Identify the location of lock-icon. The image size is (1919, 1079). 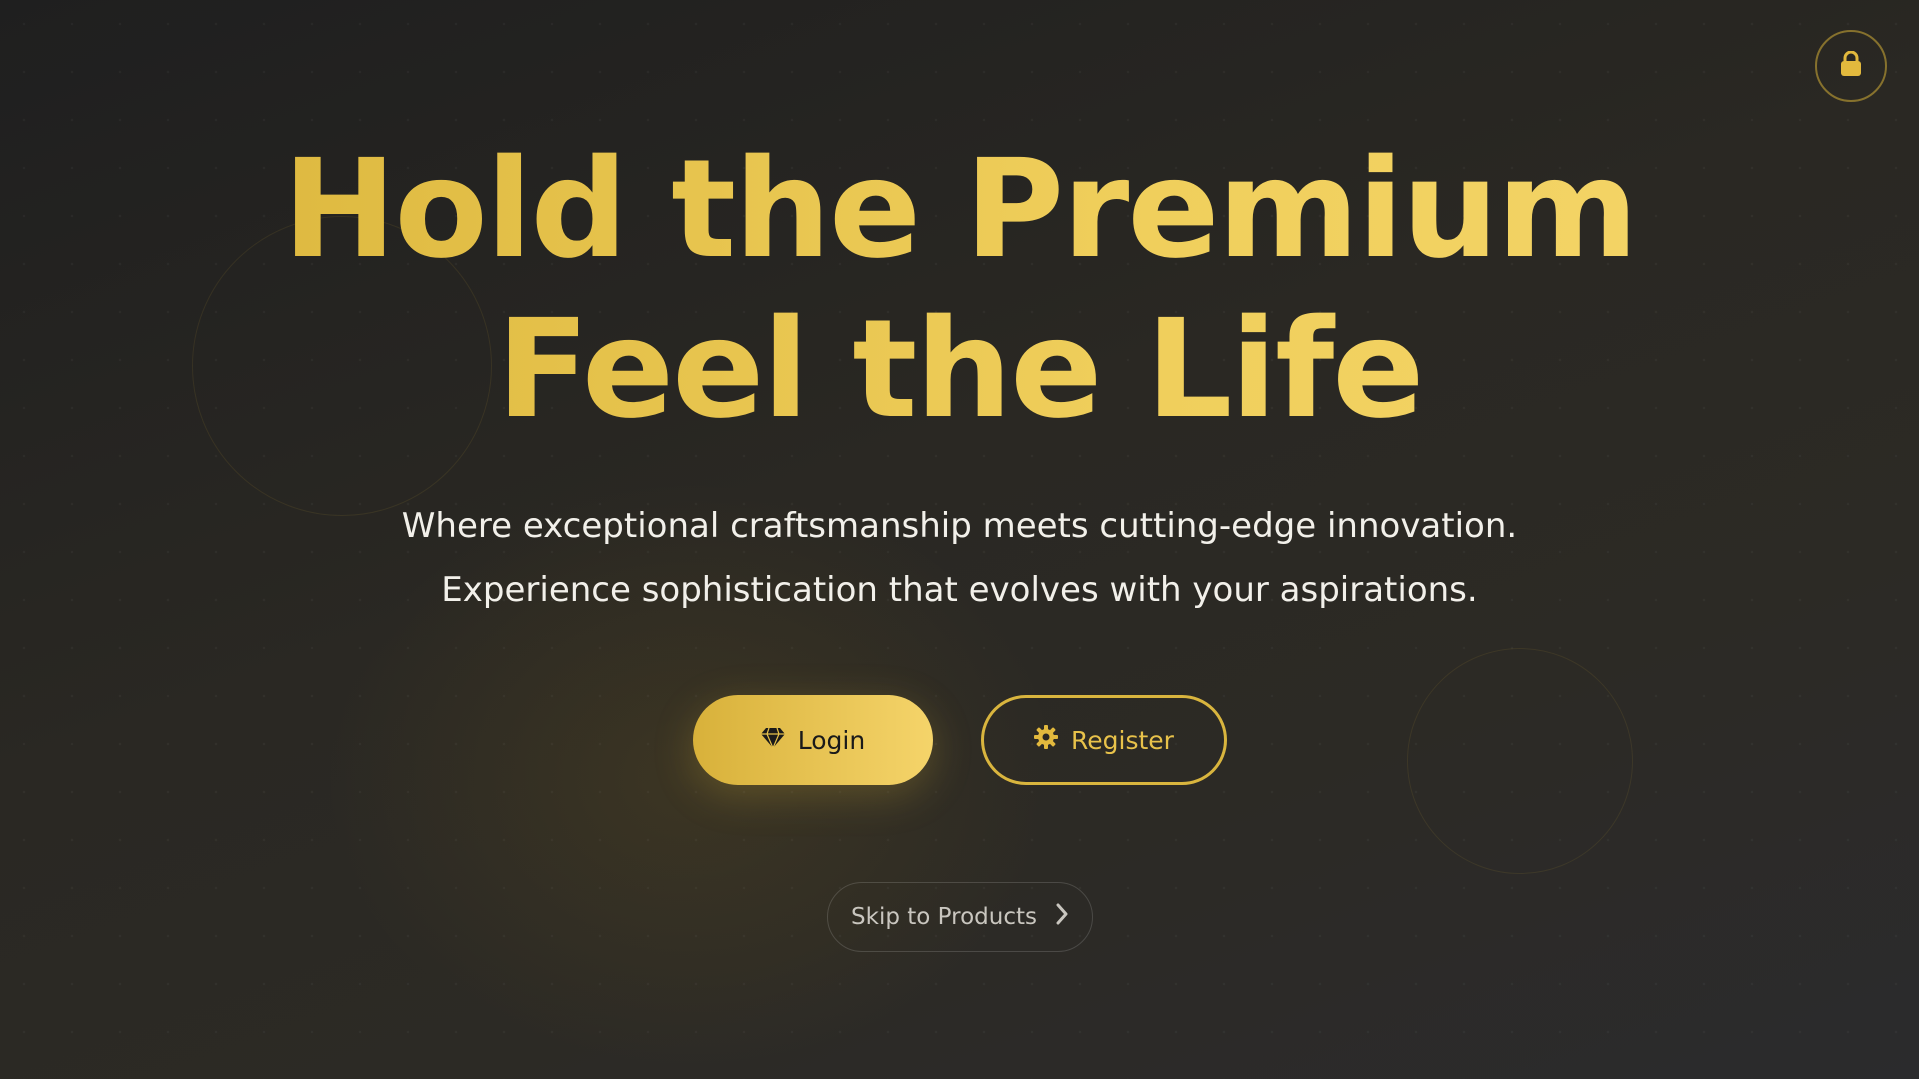
(1851, 65).